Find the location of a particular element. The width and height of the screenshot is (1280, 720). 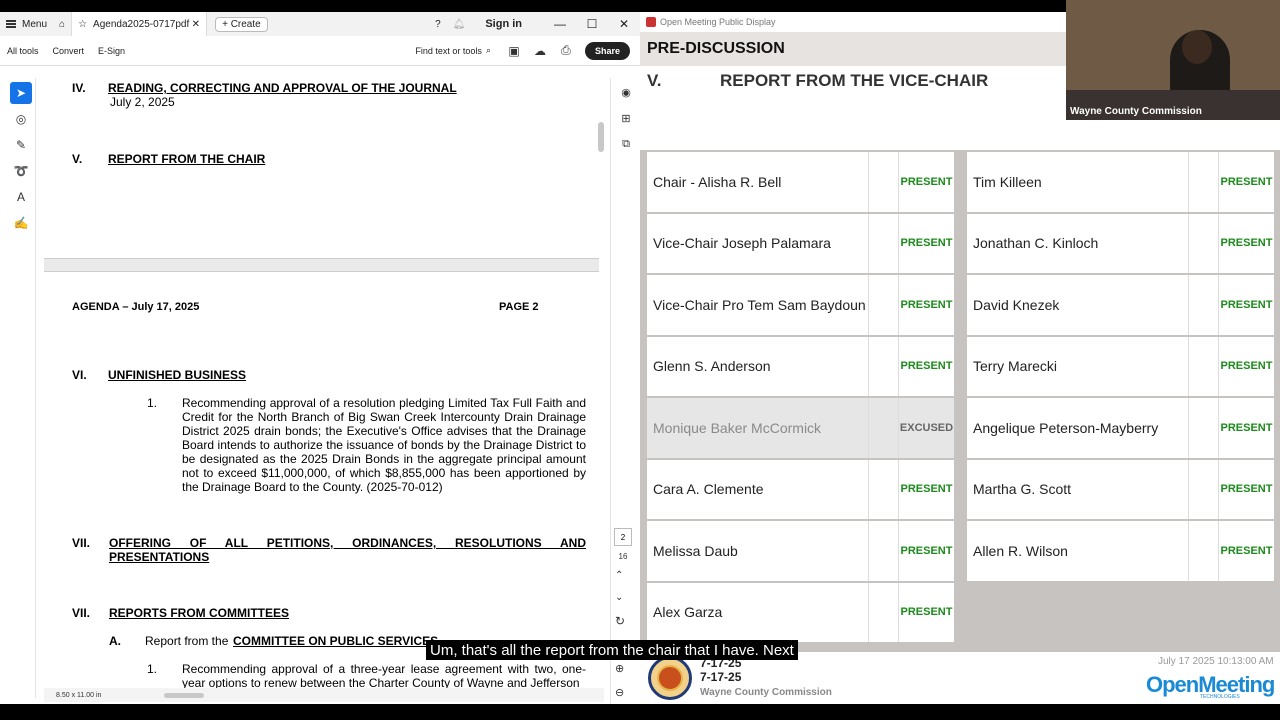

page-number-input: 2 is located at coordinates (623, 537).